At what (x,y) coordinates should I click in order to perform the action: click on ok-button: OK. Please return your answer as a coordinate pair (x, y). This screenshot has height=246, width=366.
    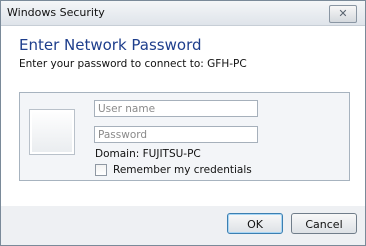
    Looking at the image, I should click on (255, 223).